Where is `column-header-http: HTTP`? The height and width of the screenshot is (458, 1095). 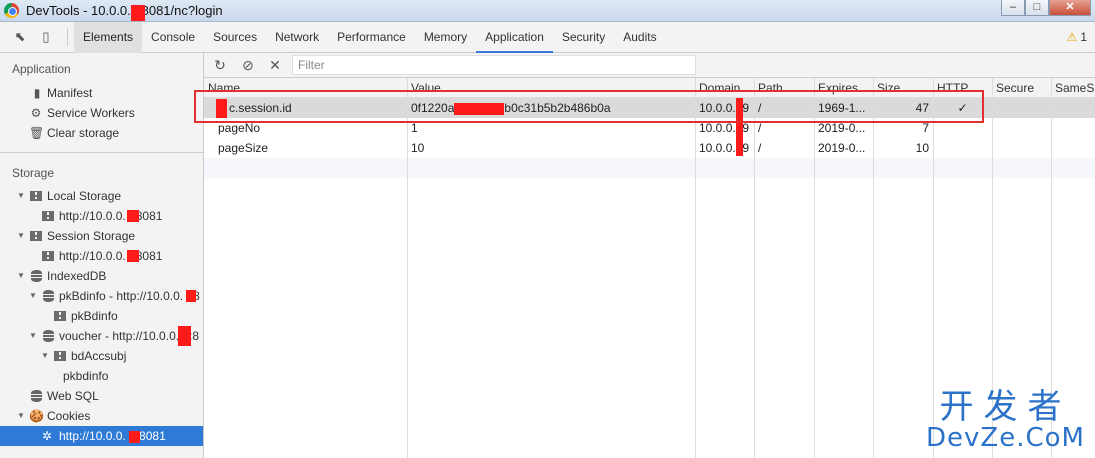 column-header-http: HTTP is located at coordinates (962, 88).